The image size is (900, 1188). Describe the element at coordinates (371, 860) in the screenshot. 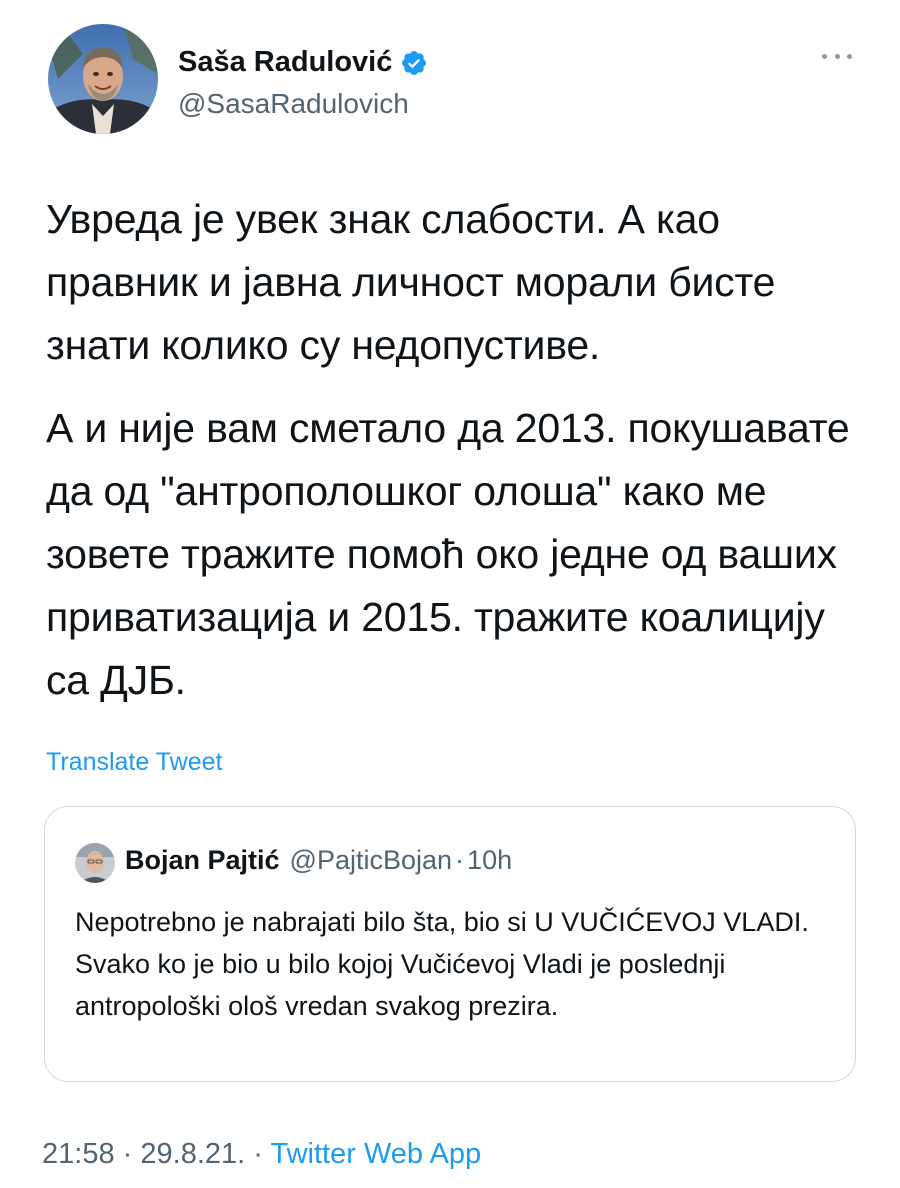

I see `quoted-author-handle: @PajticBojan` at that location.